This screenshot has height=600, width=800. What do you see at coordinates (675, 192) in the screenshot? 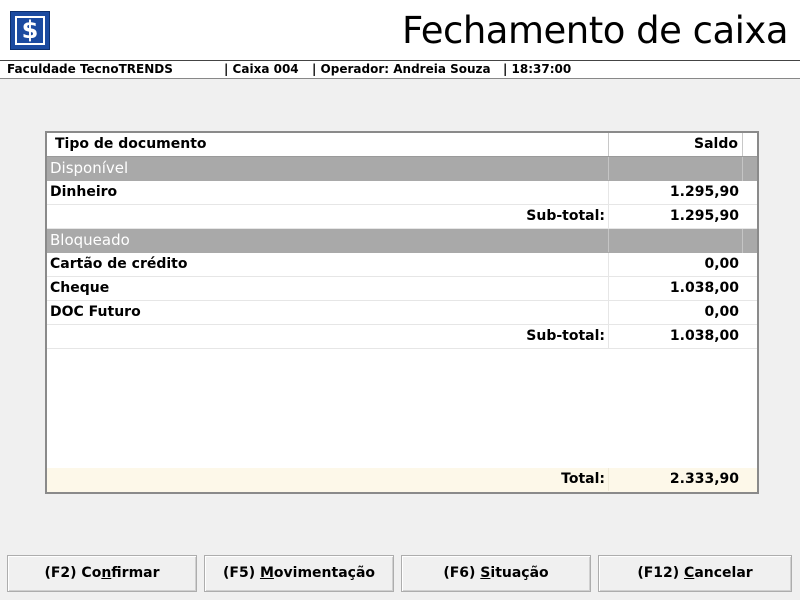
I see `row-value: 1.295,90` at bounding box center [675, 192].